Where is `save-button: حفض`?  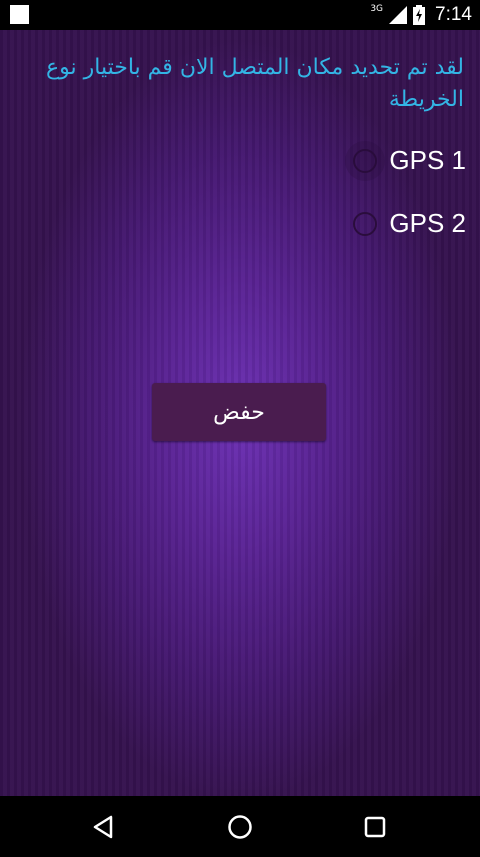
save-button: حفض is located at coordinates (239, 412).